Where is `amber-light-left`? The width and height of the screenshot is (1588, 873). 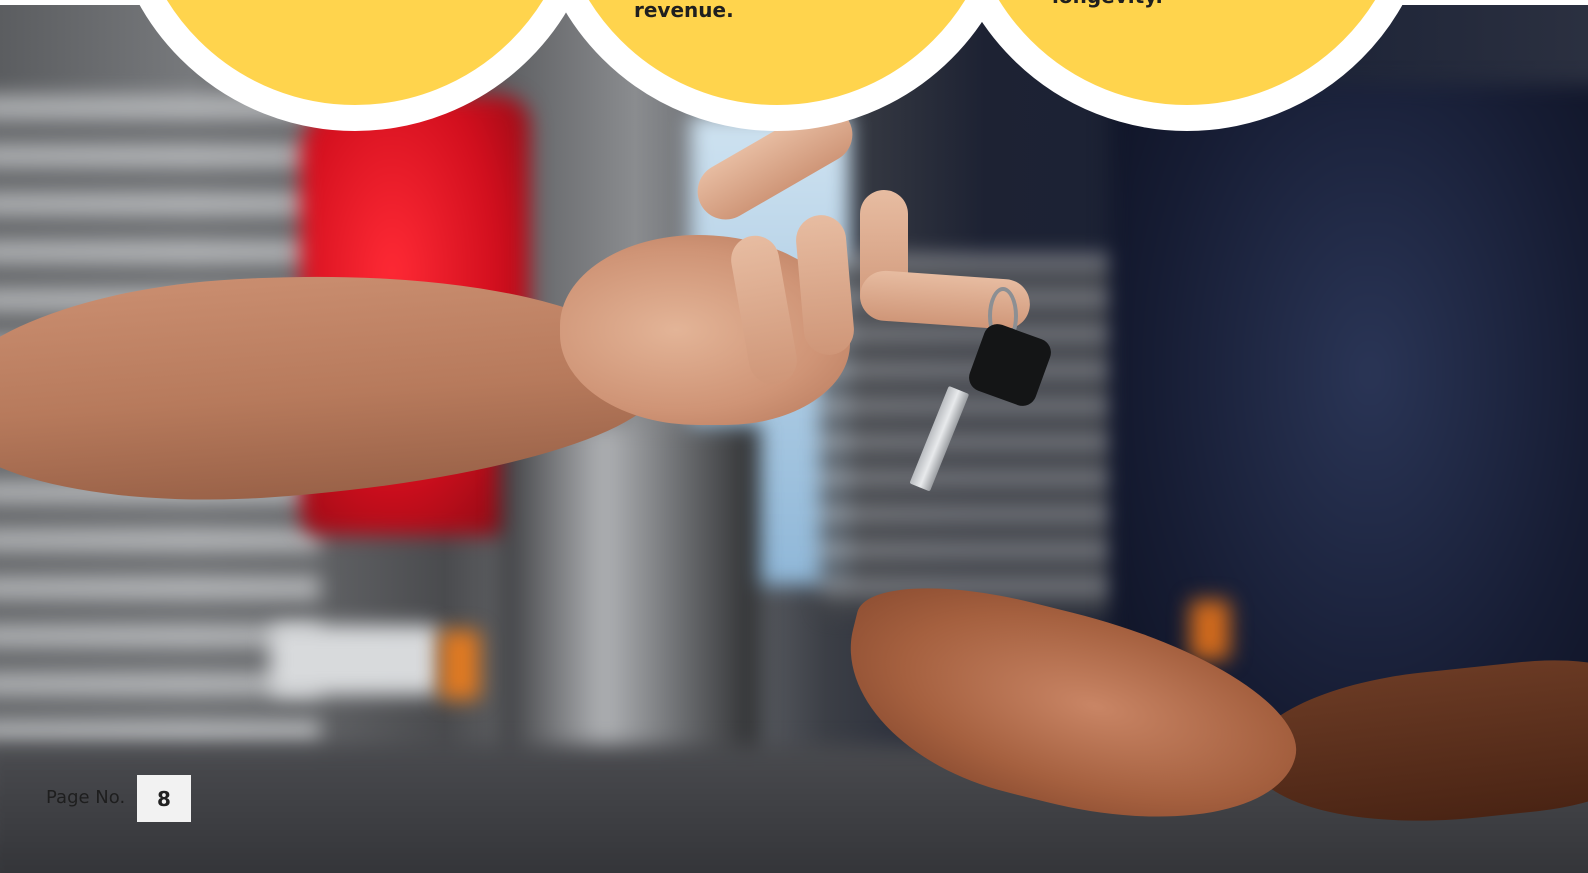
amber-light-left is located at coordinates (460, 665).